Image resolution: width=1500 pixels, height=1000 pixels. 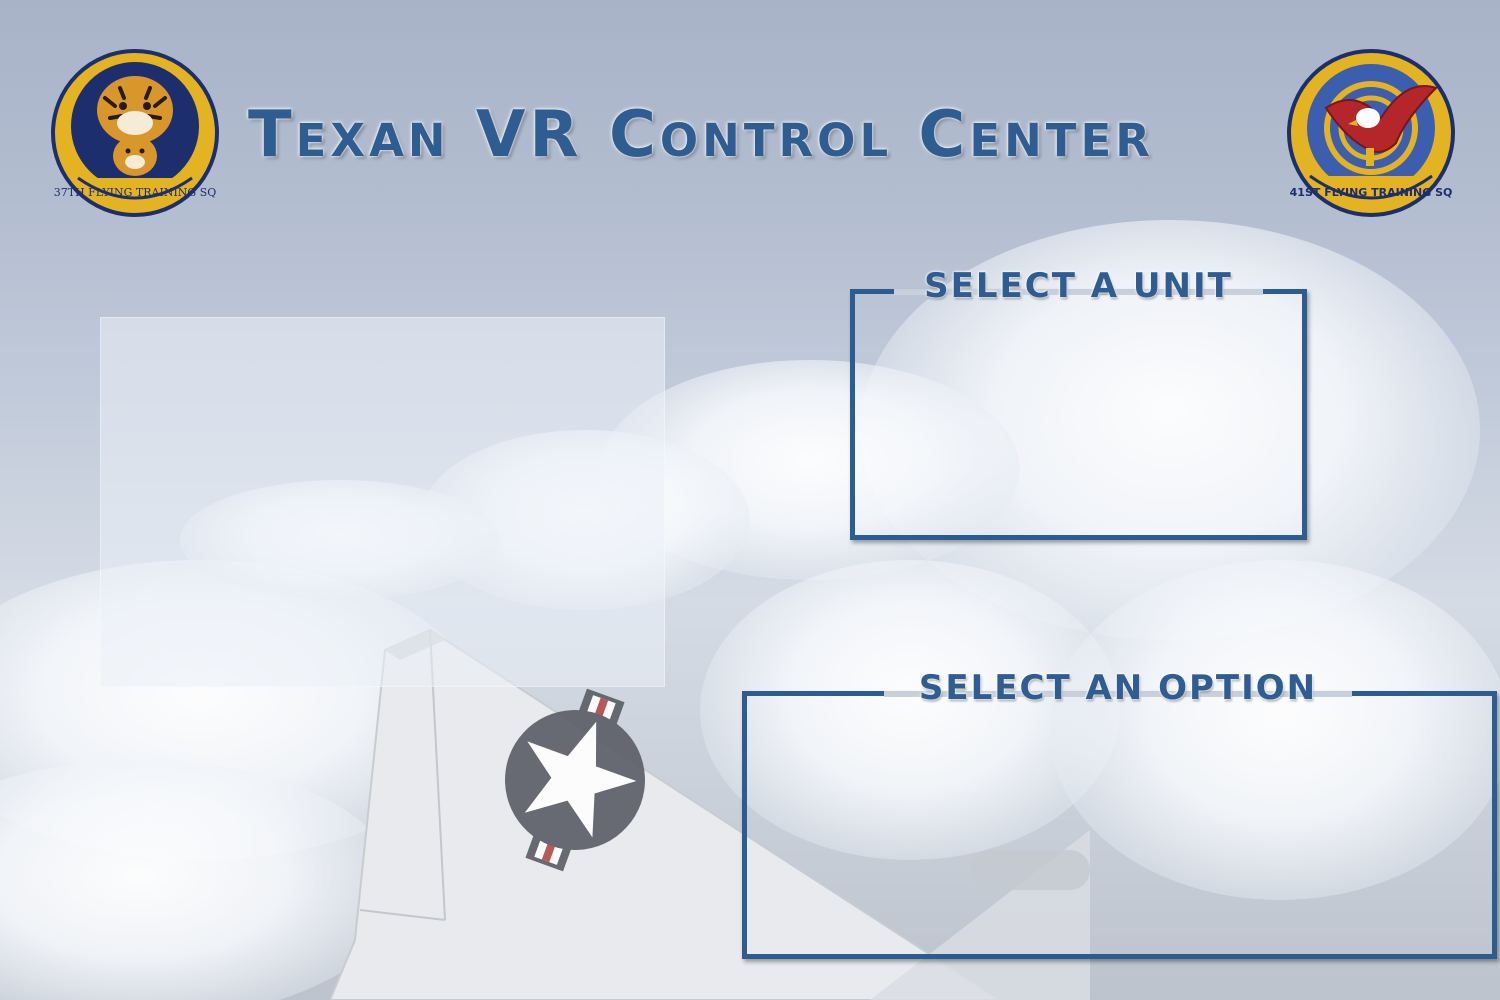 I want to click on right-patch-text: 41ST FLYING TRAINING SQ, so click(x=1371, y=192).